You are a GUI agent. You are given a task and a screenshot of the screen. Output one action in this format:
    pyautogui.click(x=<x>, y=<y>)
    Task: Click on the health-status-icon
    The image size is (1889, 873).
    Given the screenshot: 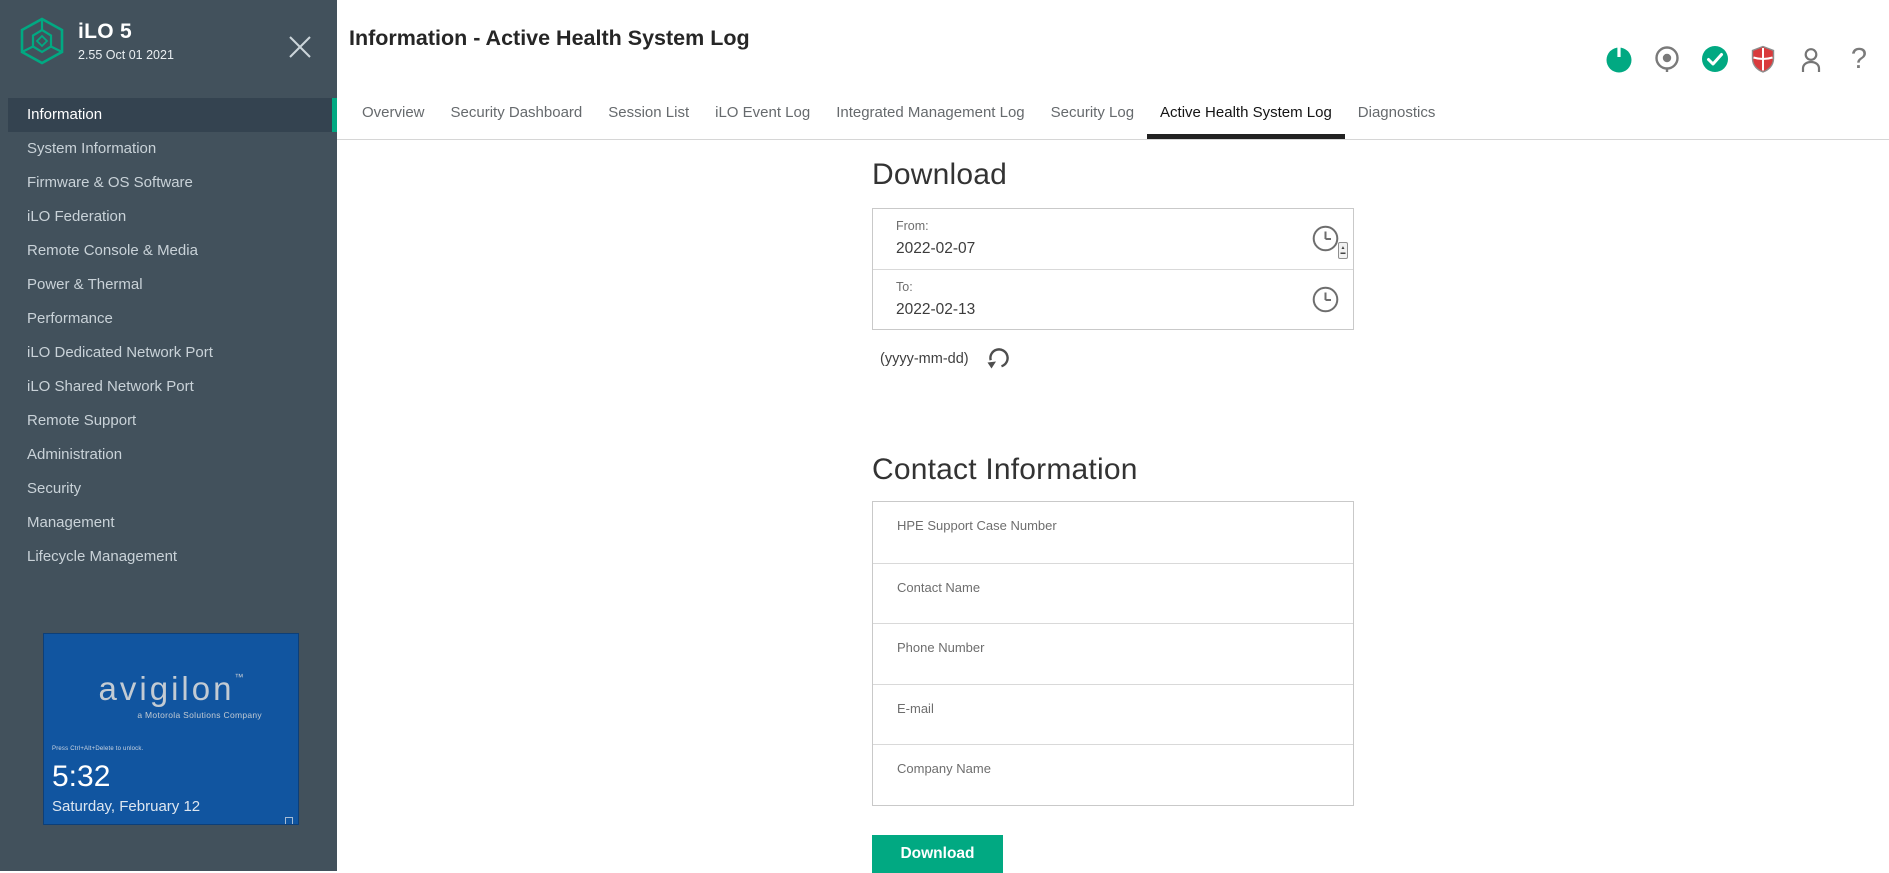 What is the action you would take?
    pyautogui.click(x=1715, y=59)
    